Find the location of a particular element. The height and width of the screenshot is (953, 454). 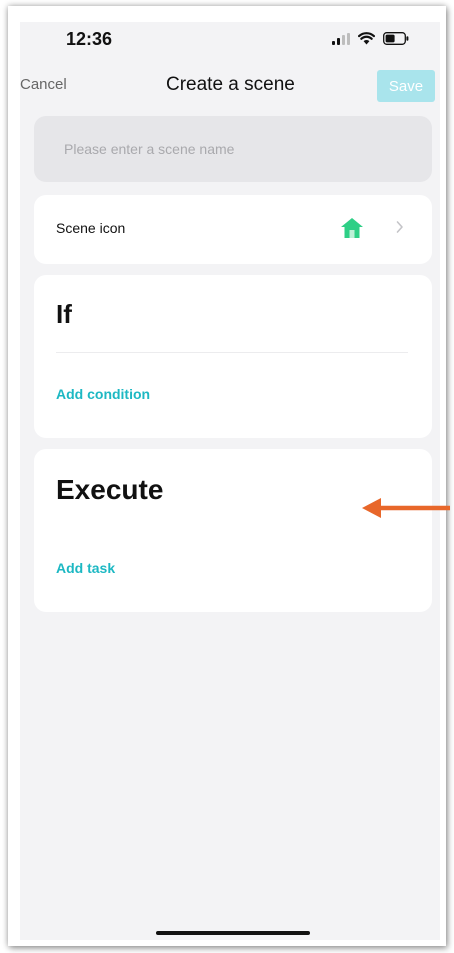

status-icons is located at coordinates (370, 38).